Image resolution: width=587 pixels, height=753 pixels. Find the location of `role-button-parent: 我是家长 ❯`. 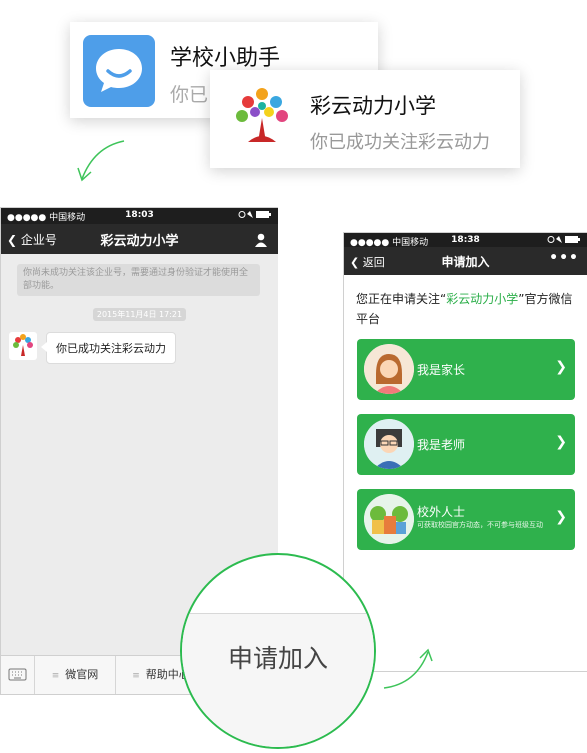

role-button-parent: 我是家长 ❯ is located at coordinates (466, 369).